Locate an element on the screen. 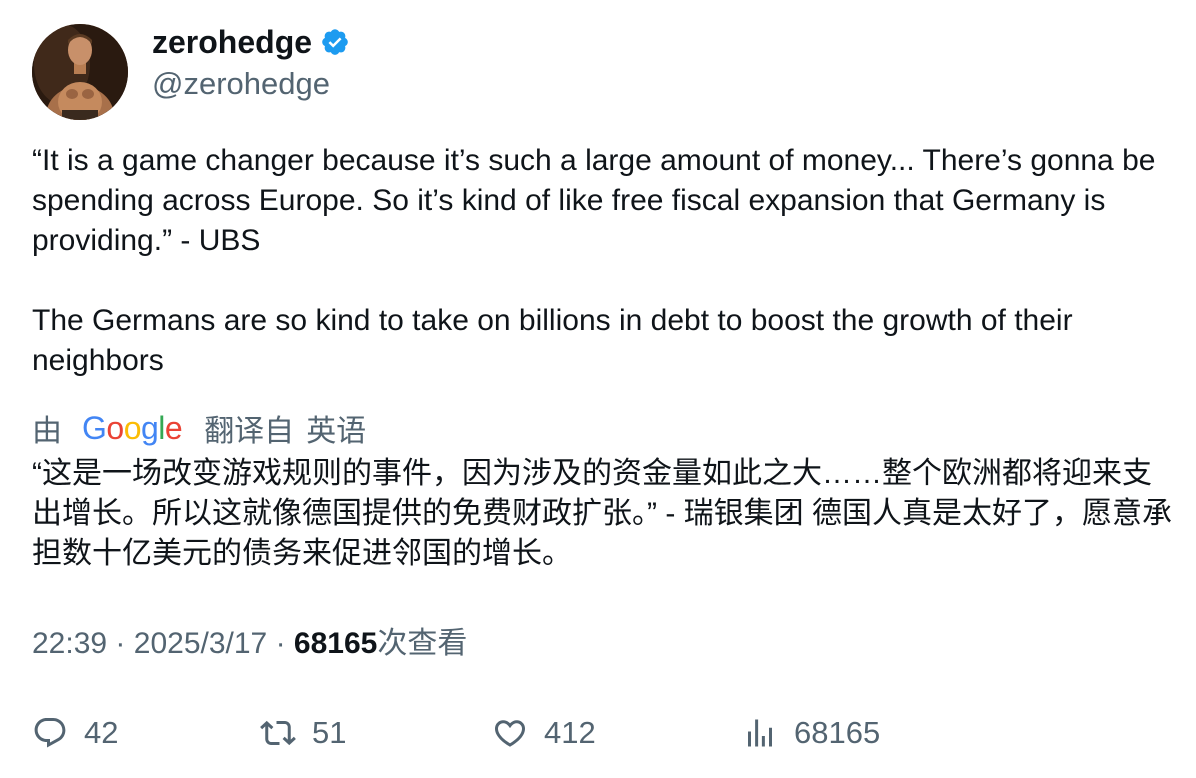 This screenshot has width=1196, height=778. avatar is located at coordinates (80, 72).